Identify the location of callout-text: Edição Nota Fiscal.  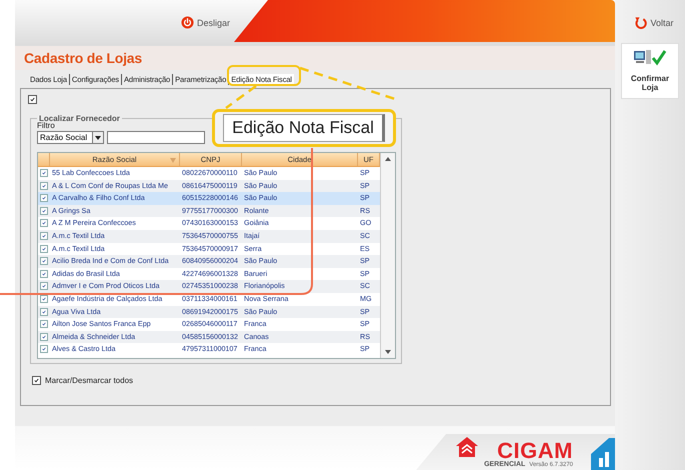
(304, 128).